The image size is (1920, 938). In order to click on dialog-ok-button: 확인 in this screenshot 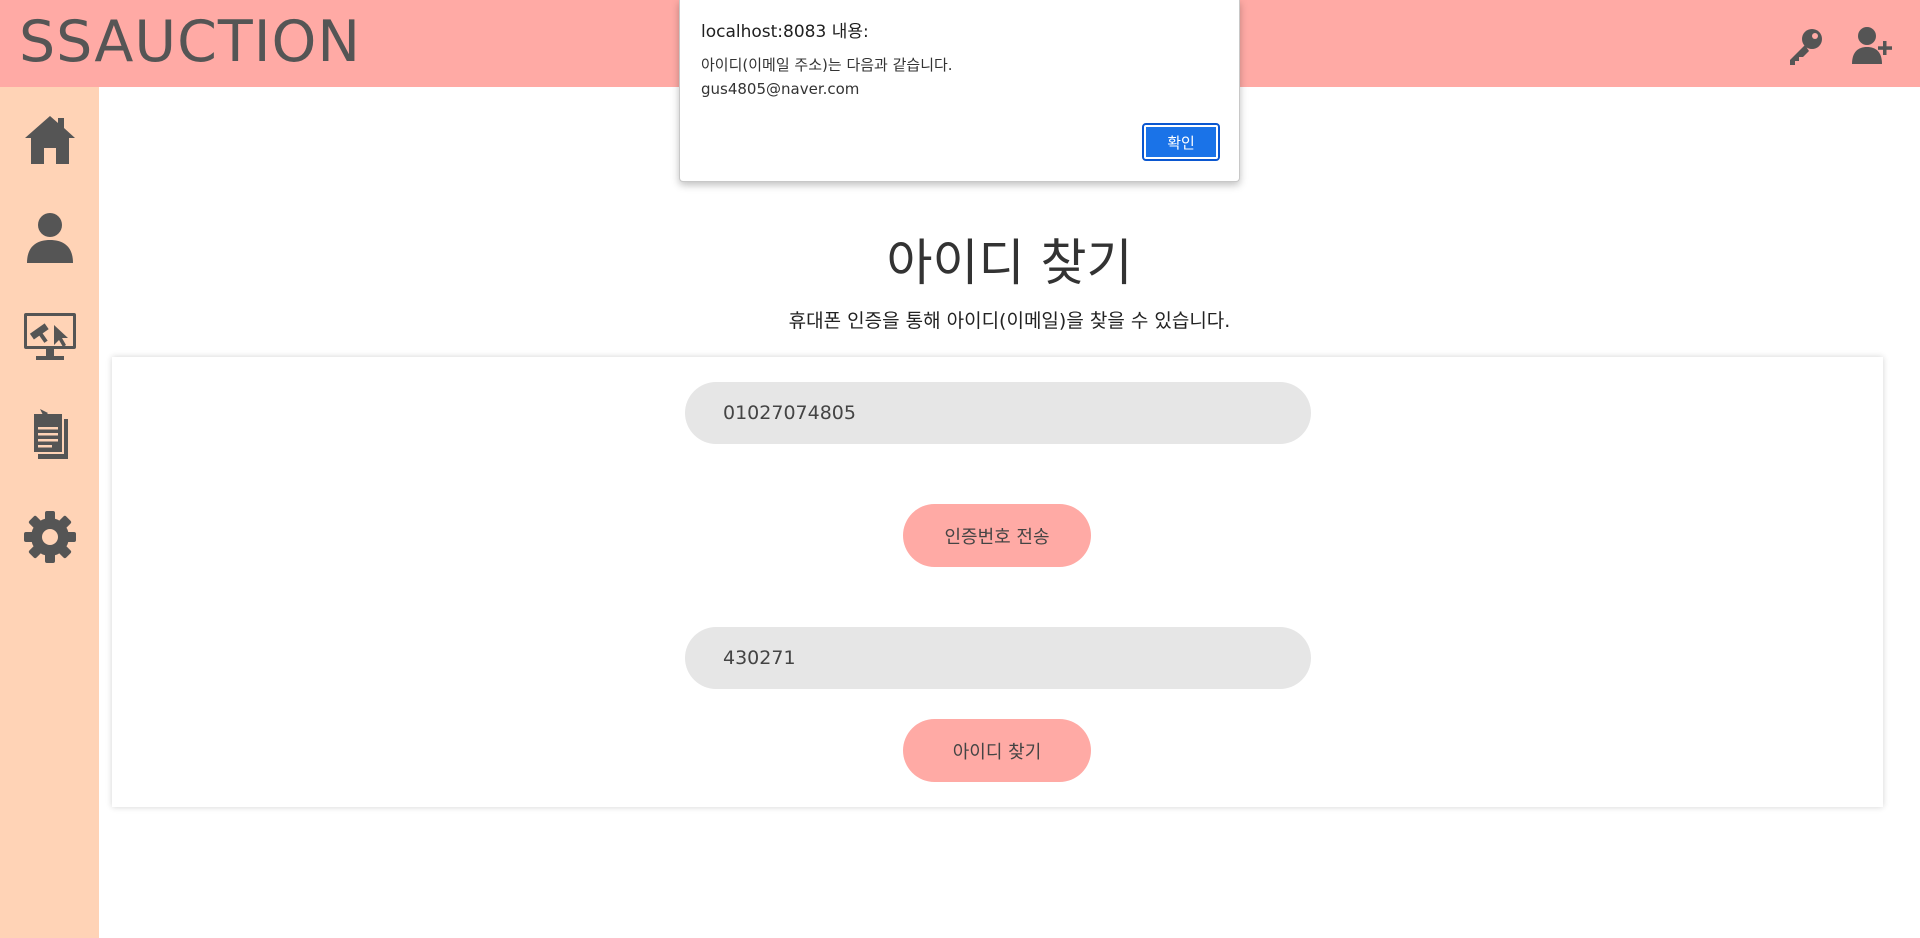, I will do `click(1181, 142)`.